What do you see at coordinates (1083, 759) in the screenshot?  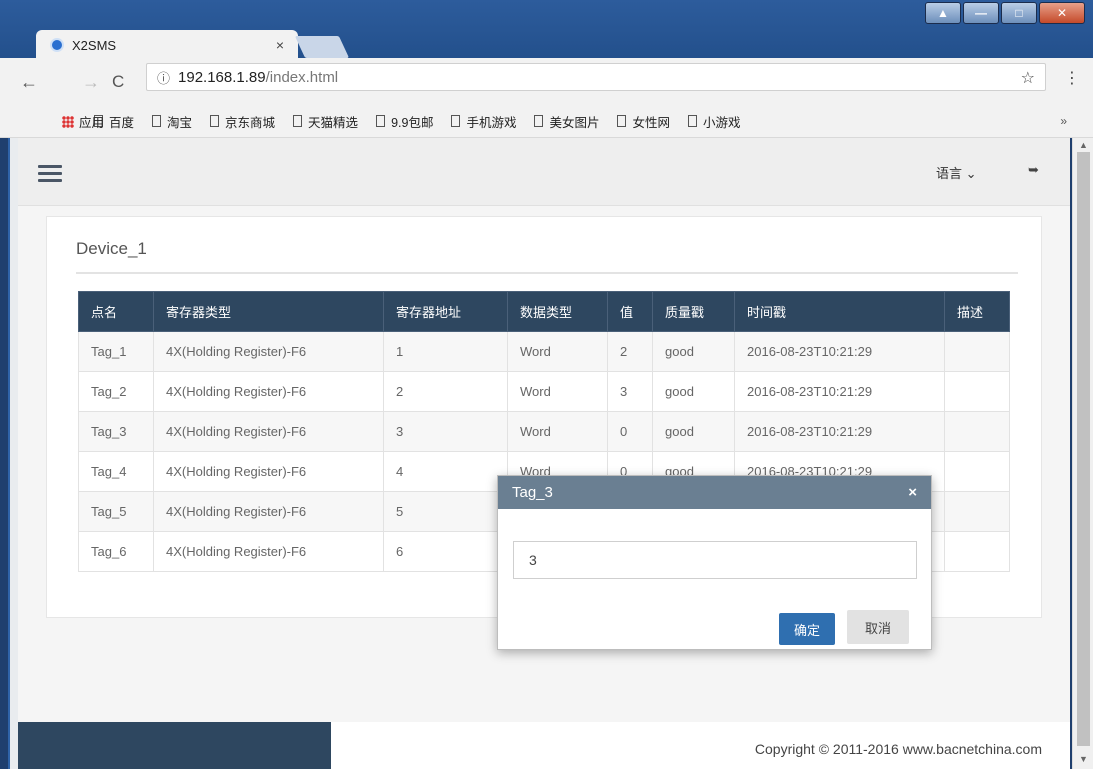 I see `scroll-down-icon: ▼` at bounding box center [1083, 759].